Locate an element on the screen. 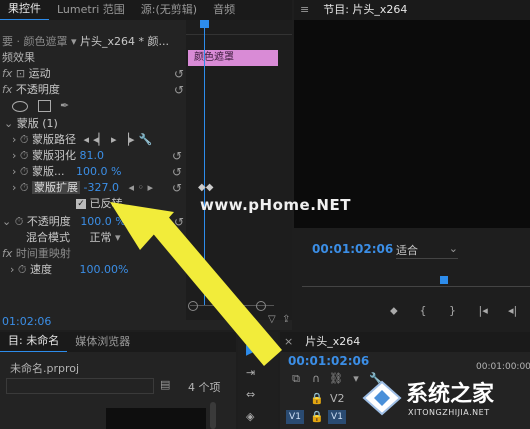 Image resolution: width=530 pixels, height=429 pixels. zoom-handle-right is located at coordinates (261, 306).